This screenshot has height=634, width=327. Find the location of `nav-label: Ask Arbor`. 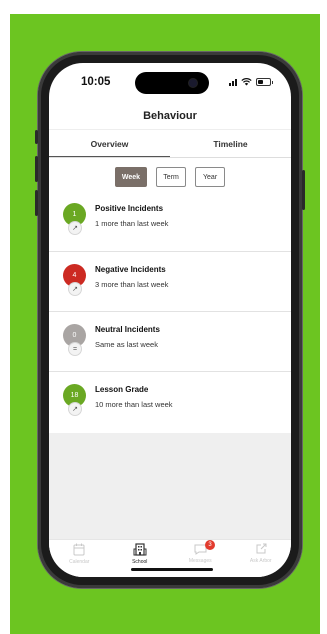

nav-label: Ask Arbor is located at coordinates (260, 561).